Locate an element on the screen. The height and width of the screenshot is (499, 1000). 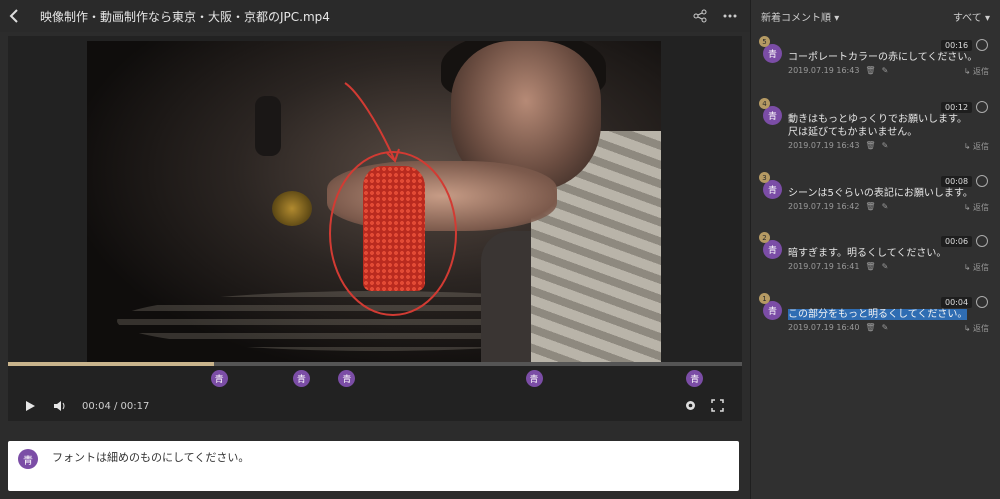
comment-meta: 2019.07.19 16:40 🗑 ✎ is located at coordinates (838, 327).